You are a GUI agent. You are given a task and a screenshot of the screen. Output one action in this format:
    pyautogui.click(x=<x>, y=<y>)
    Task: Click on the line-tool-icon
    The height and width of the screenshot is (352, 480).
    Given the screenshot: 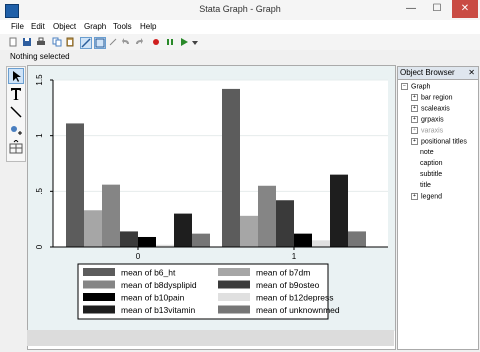 What is the action you would take?
    pyautogui.click(x=16, y=112)
    